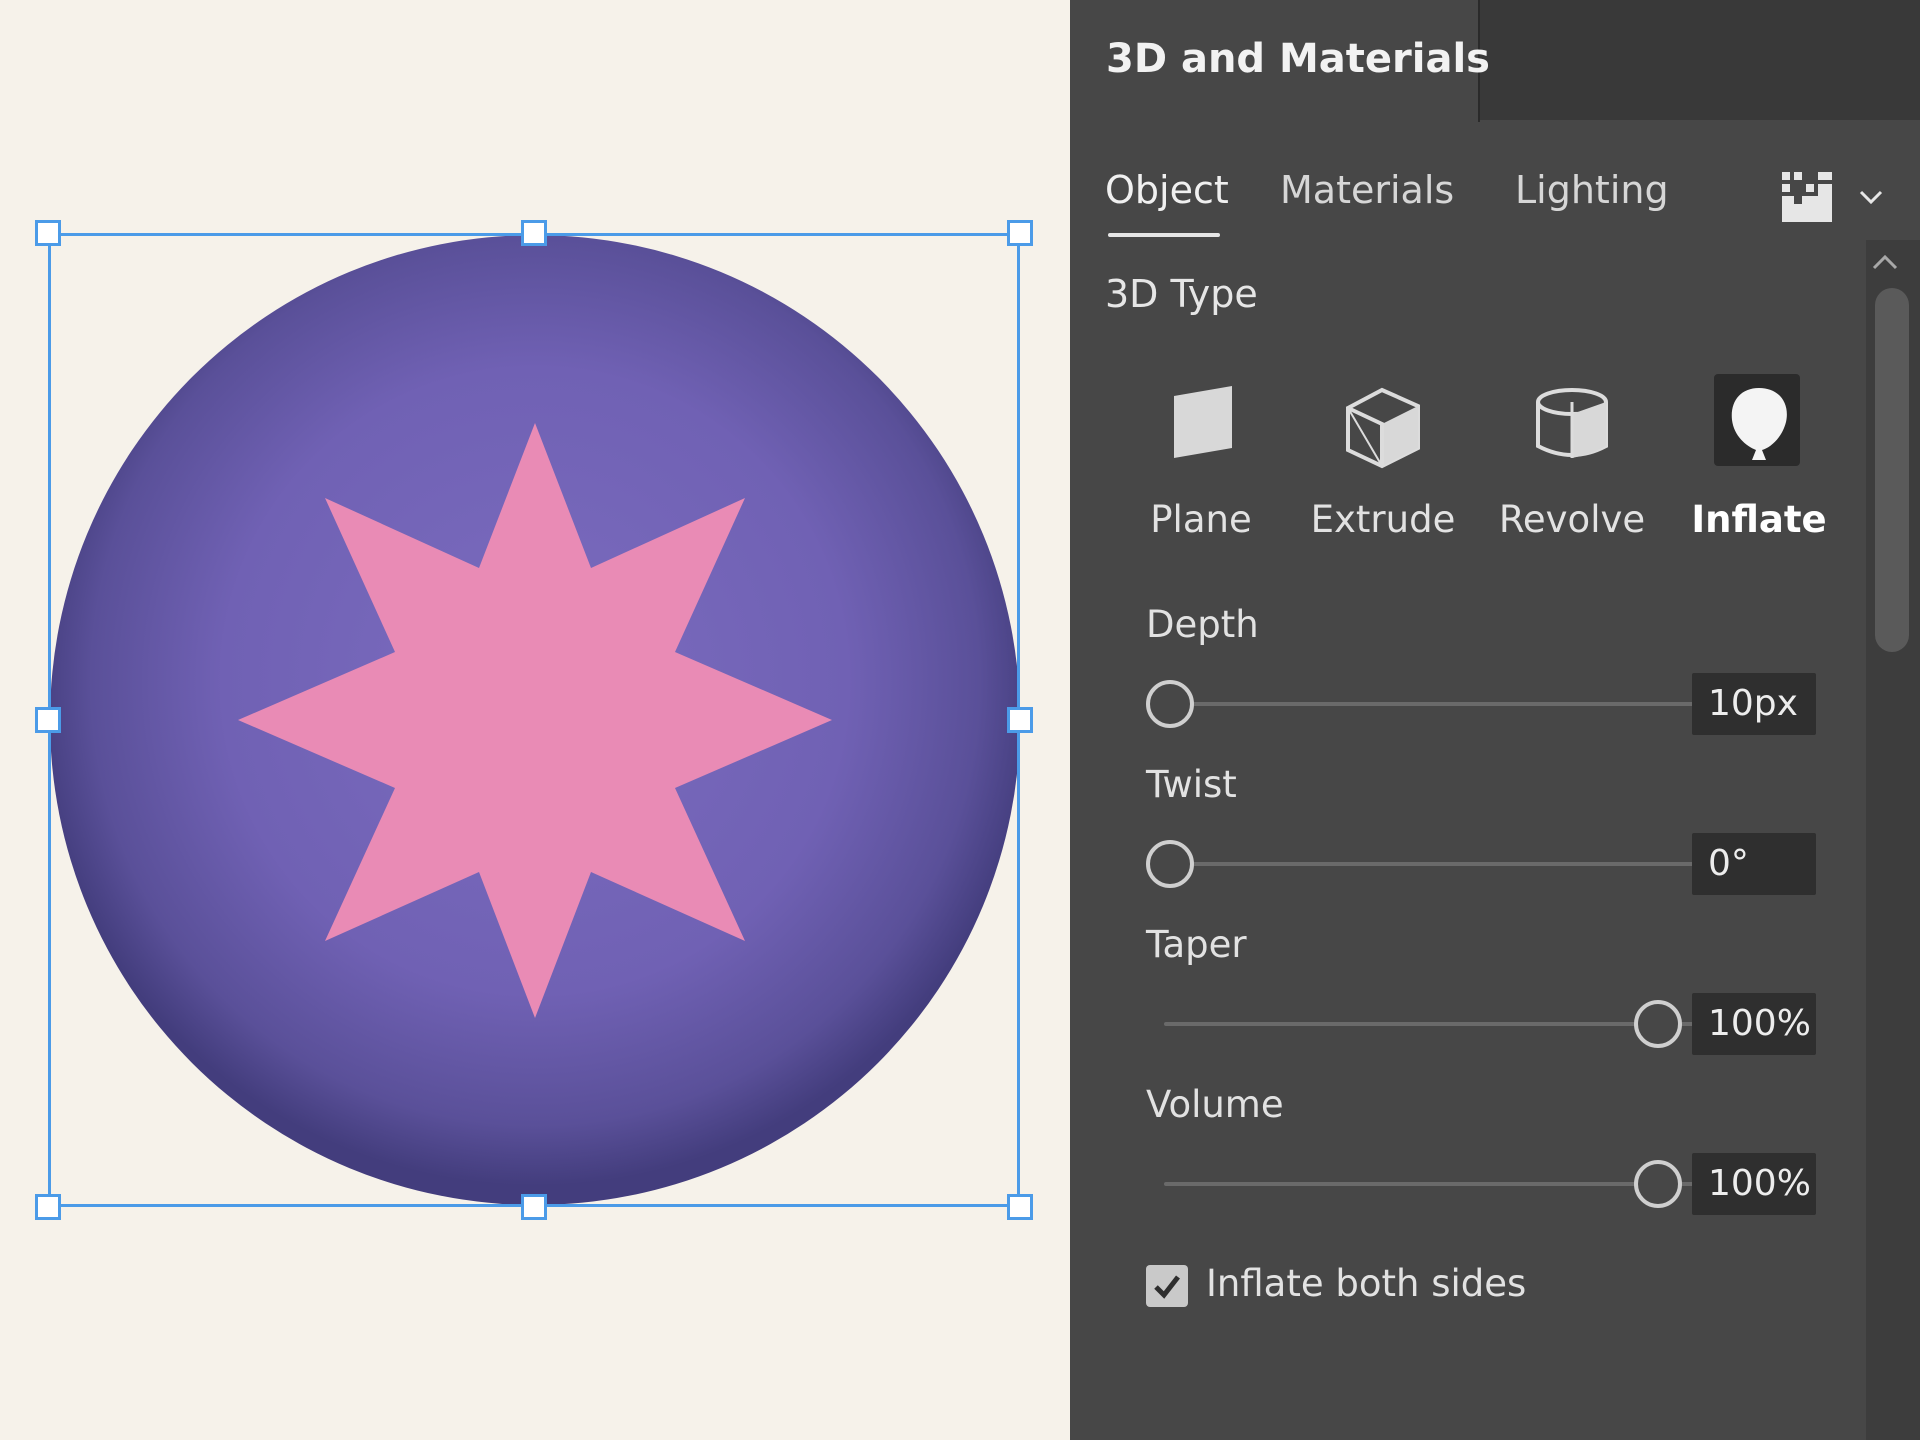  What do you see at coordinates (1203, 422) in the screenshot?
I see `plane-icon` at bounding box center [1203, 422].